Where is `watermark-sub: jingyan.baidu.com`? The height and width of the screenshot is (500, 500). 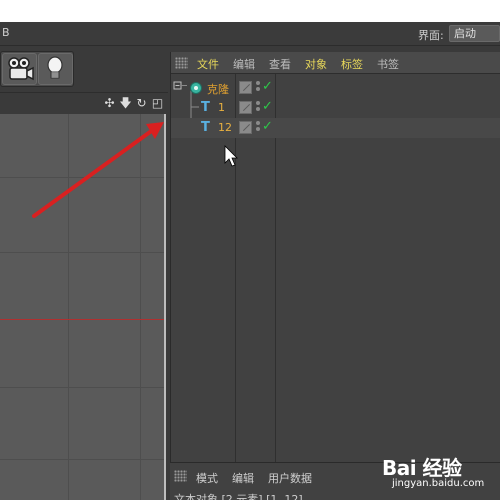
watermark-sub: jingyan.baidu.com is located at coordinates (438, 483).